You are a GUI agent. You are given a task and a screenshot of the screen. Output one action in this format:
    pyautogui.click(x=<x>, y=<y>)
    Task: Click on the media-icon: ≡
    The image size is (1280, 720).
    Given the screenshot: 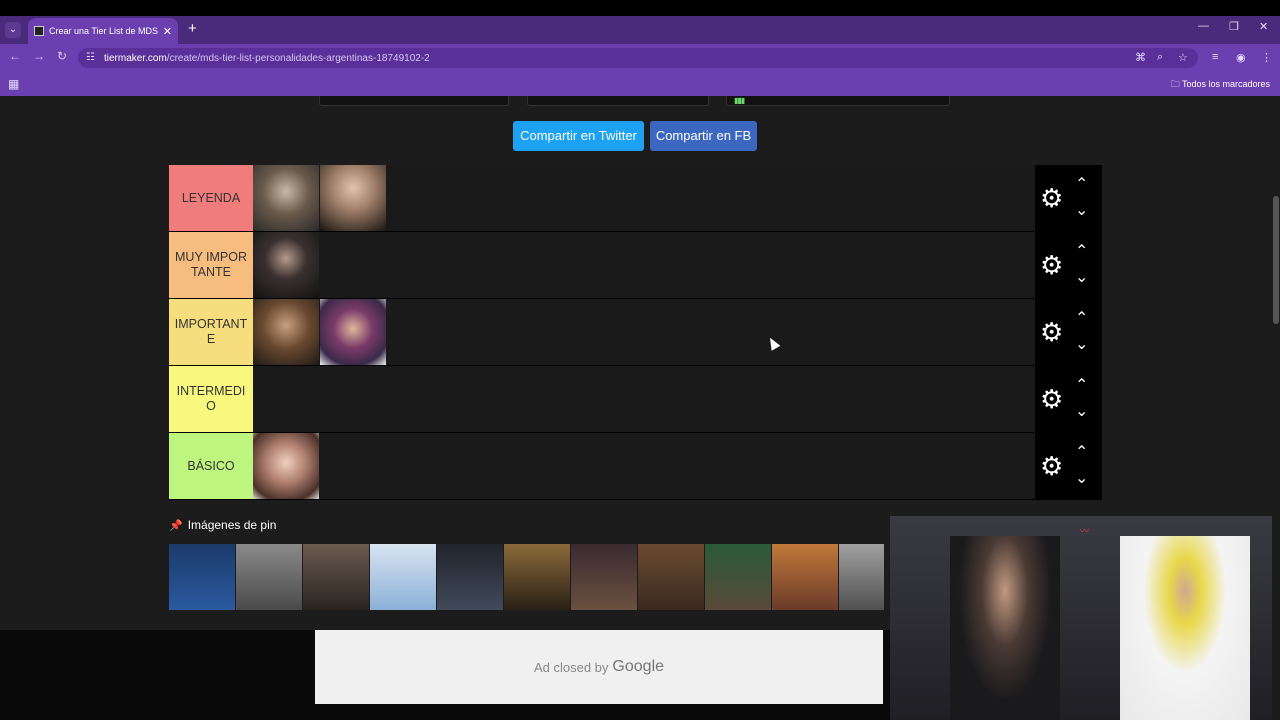 What is the action you would take?
    pyautogui.click(x=1215, y=57)
    